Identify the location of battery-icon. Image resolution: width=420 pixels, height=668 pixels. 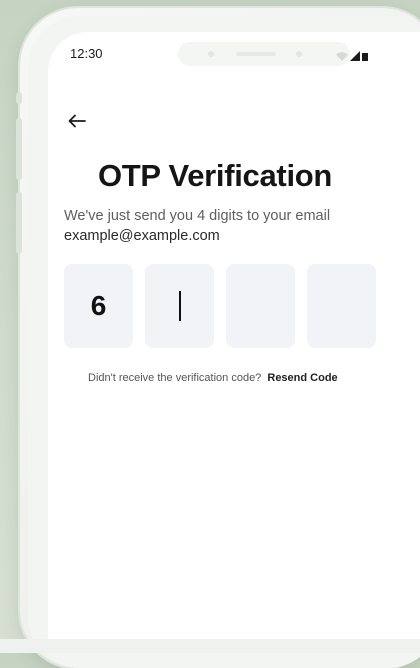
(365, 57).